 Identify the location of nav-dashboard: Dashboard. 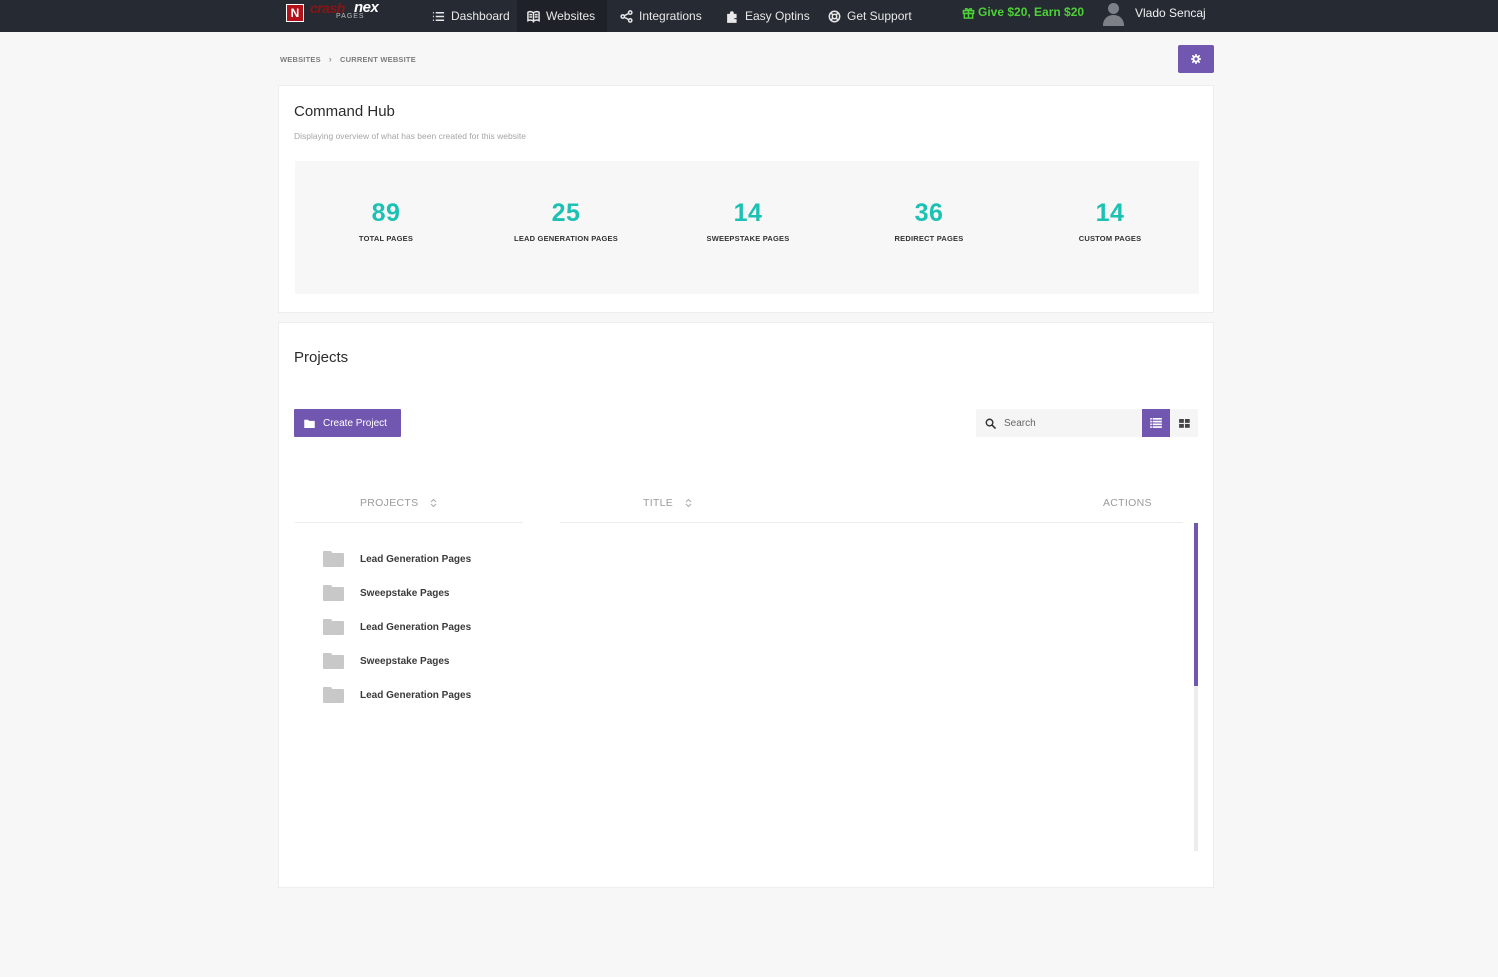
(471, 16).